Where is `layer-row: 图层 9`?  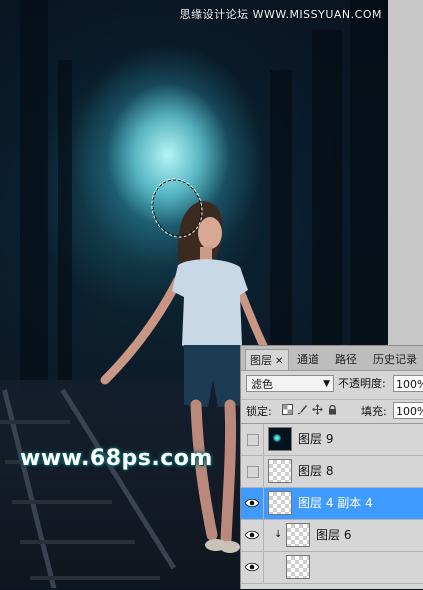 layer-row: 图层 9 is located at coordinates (332, 440).